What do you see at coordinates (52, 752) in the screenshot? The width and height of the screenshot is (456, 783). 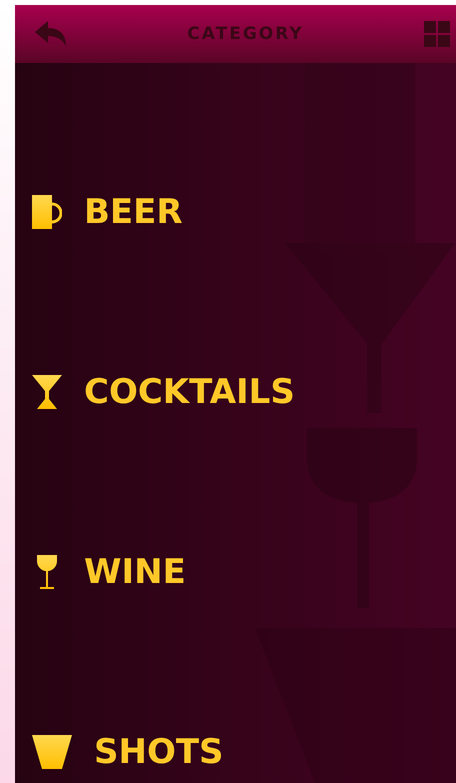 I see `shot-glass-icon` at bounding box center [52, 752].